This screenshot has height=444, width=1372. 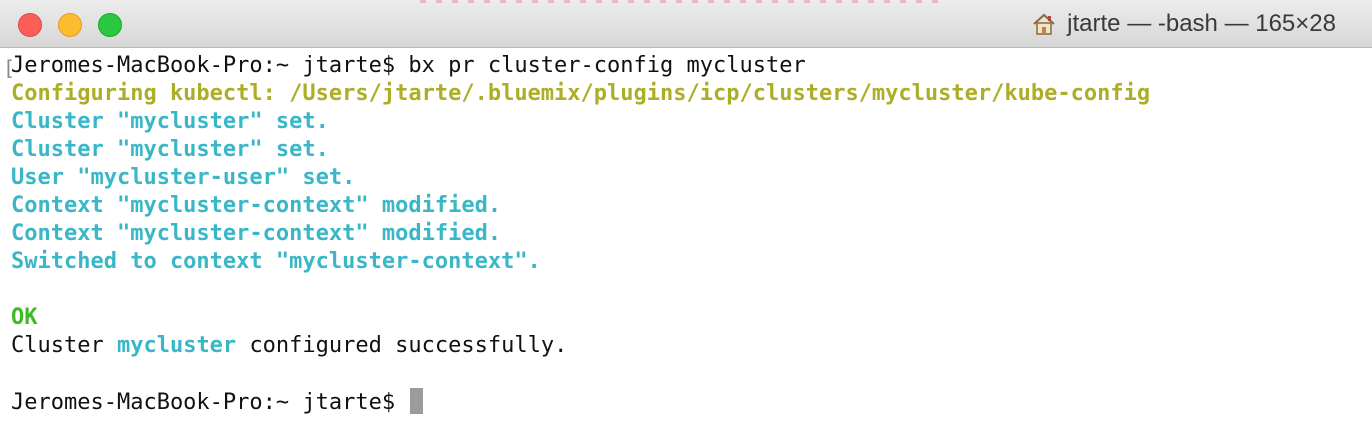 What do you see at coordinates (170, 149) in the screenshot?
I see `output-cluster-set-2: Cluster "mycluster" set.` at bounding box center [170, 149].